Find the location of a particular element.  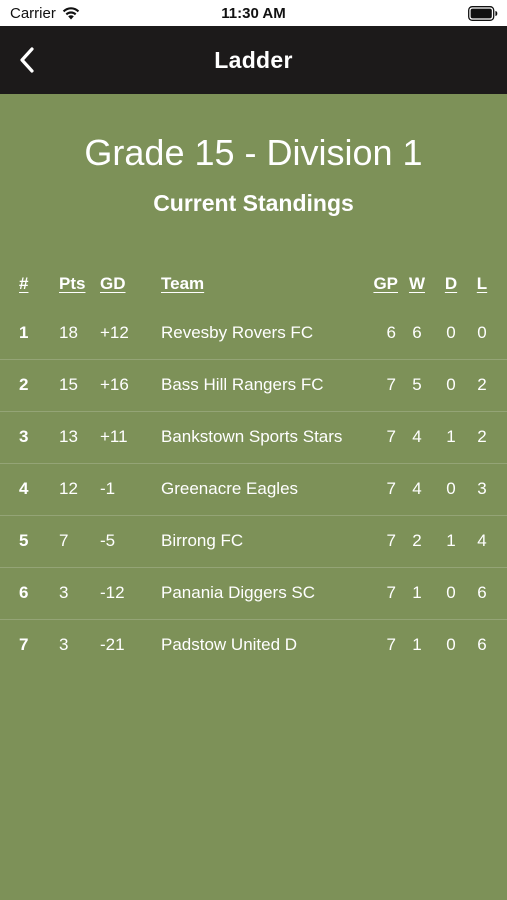

page-subtitle: Current Standings is located at coordinates (253, 203).